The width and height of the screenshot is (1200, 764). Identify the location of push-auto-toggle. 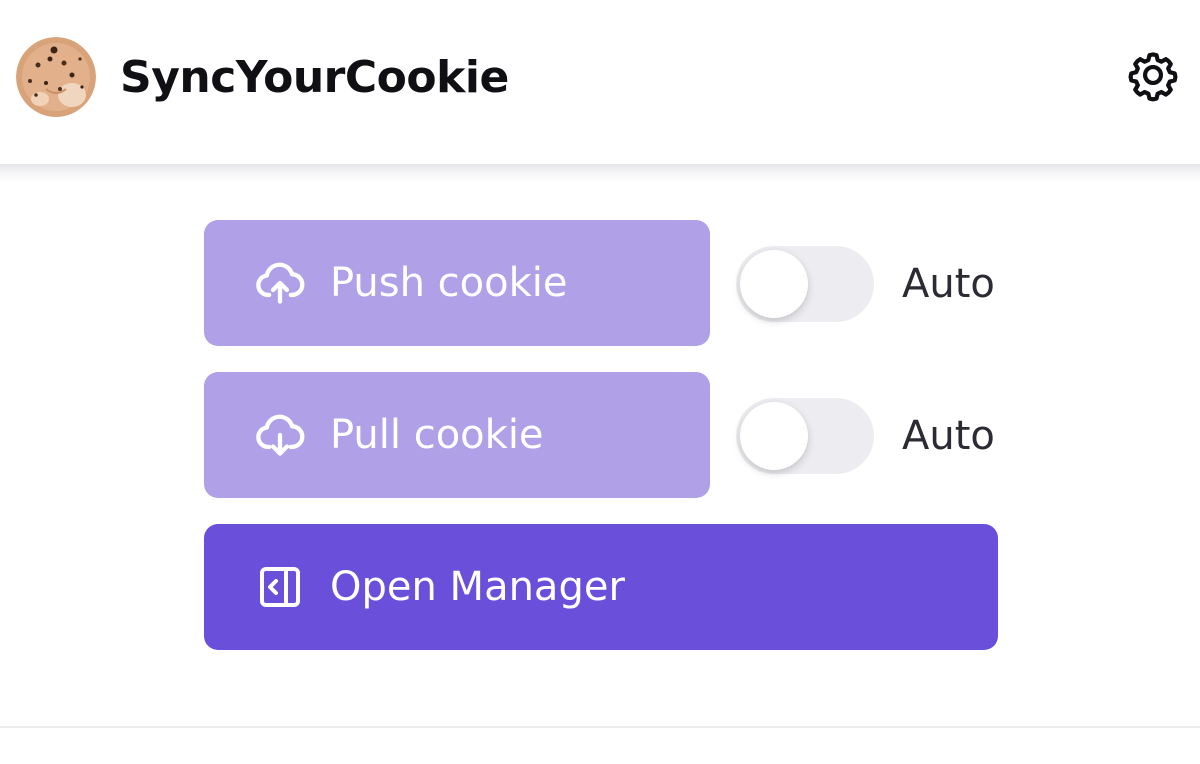
(805, 284).